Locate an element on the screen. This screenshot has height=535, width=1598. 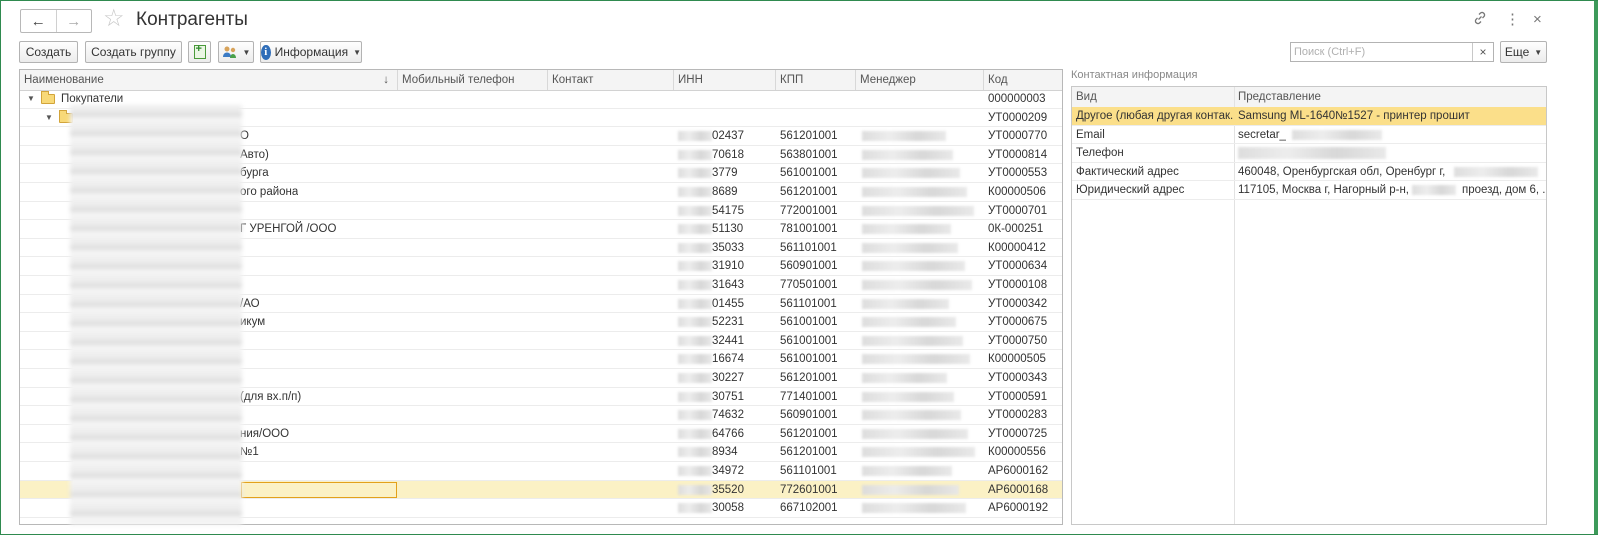
contact-info-header: Вид Представление is located at coordinates (1309, 97).